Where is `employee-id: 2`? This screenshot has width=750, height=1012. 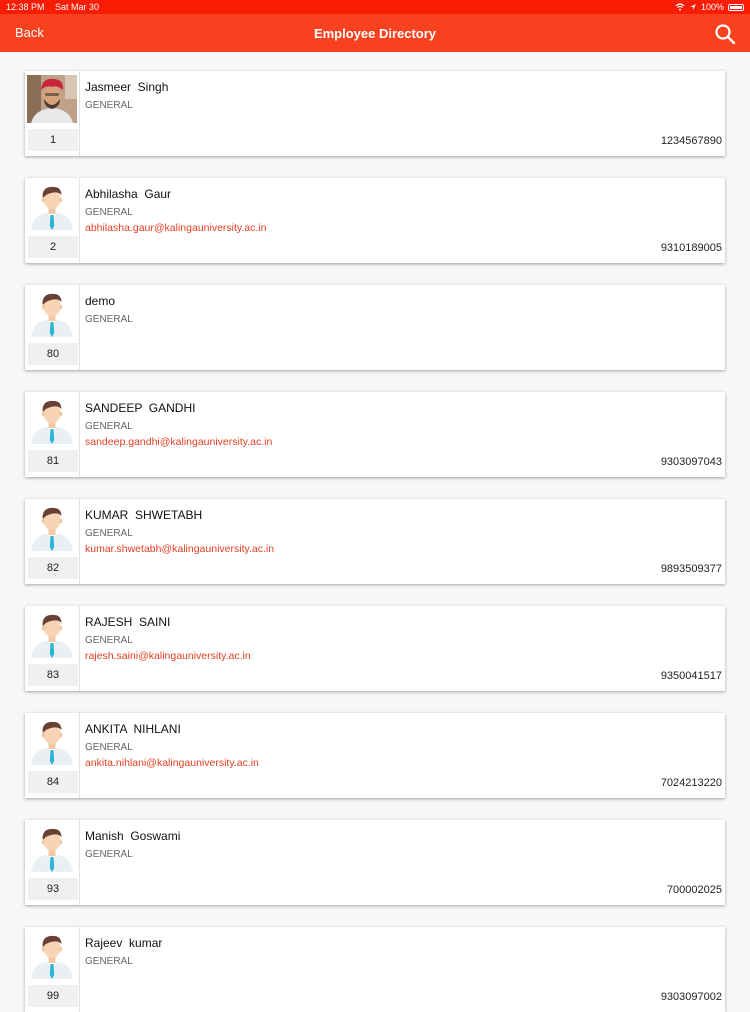
employee-id: 2 is located at coordinates (53, 247).